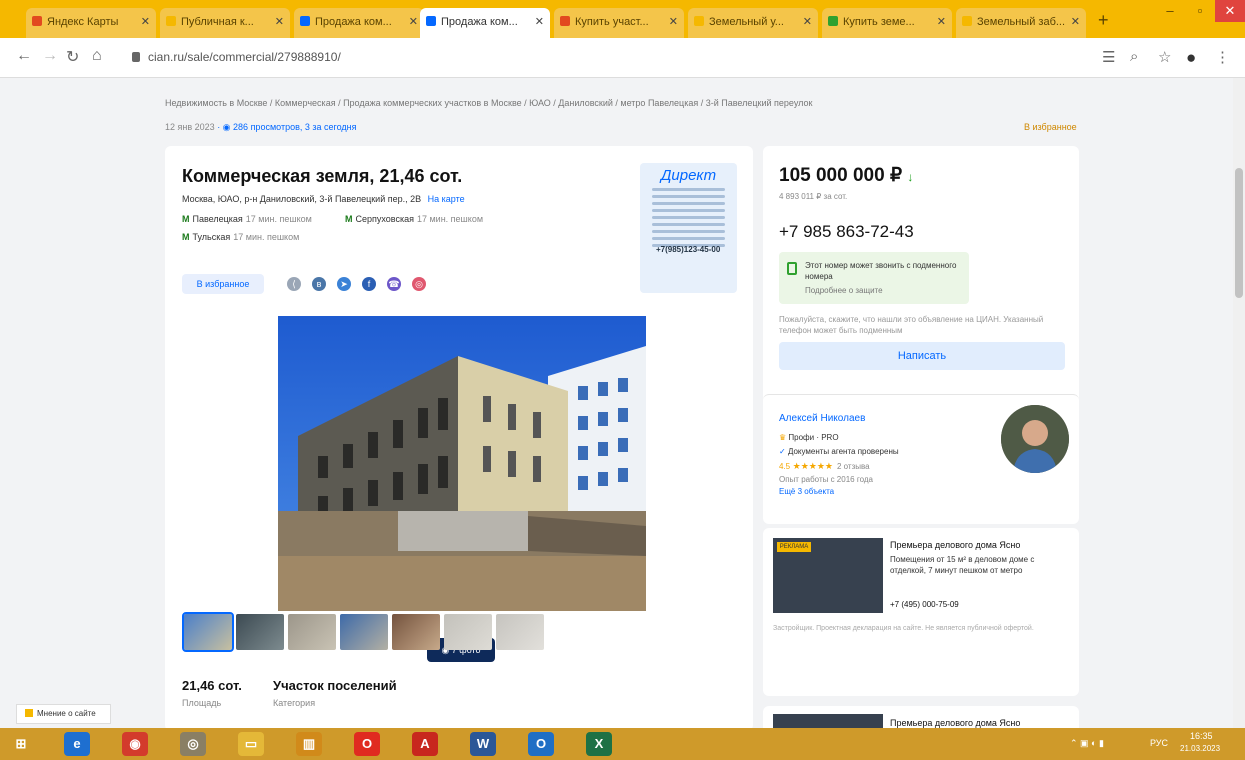 Image resolution: width=1245 pixels, height=760 pixels. What do you see at coordinates (225, 127) in the screenshot?
I see `eye-icon: · ◉` at bounding box center [225, 127].